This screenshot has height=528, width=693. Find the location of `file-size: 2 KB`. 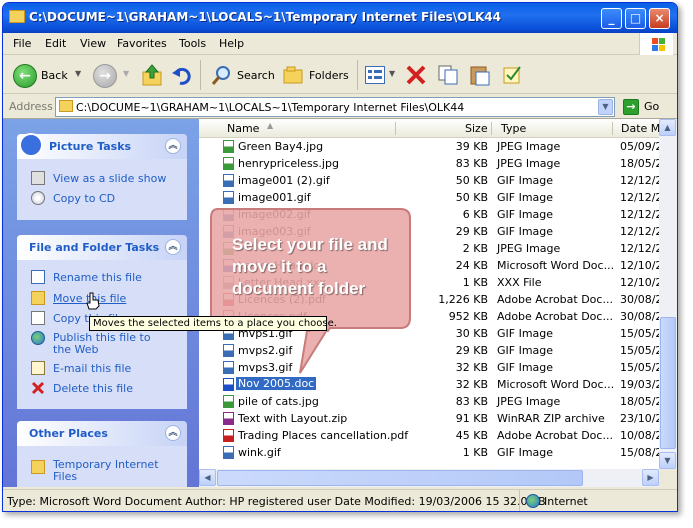

file-size: 2 KB is located at coordinates (475, 248).